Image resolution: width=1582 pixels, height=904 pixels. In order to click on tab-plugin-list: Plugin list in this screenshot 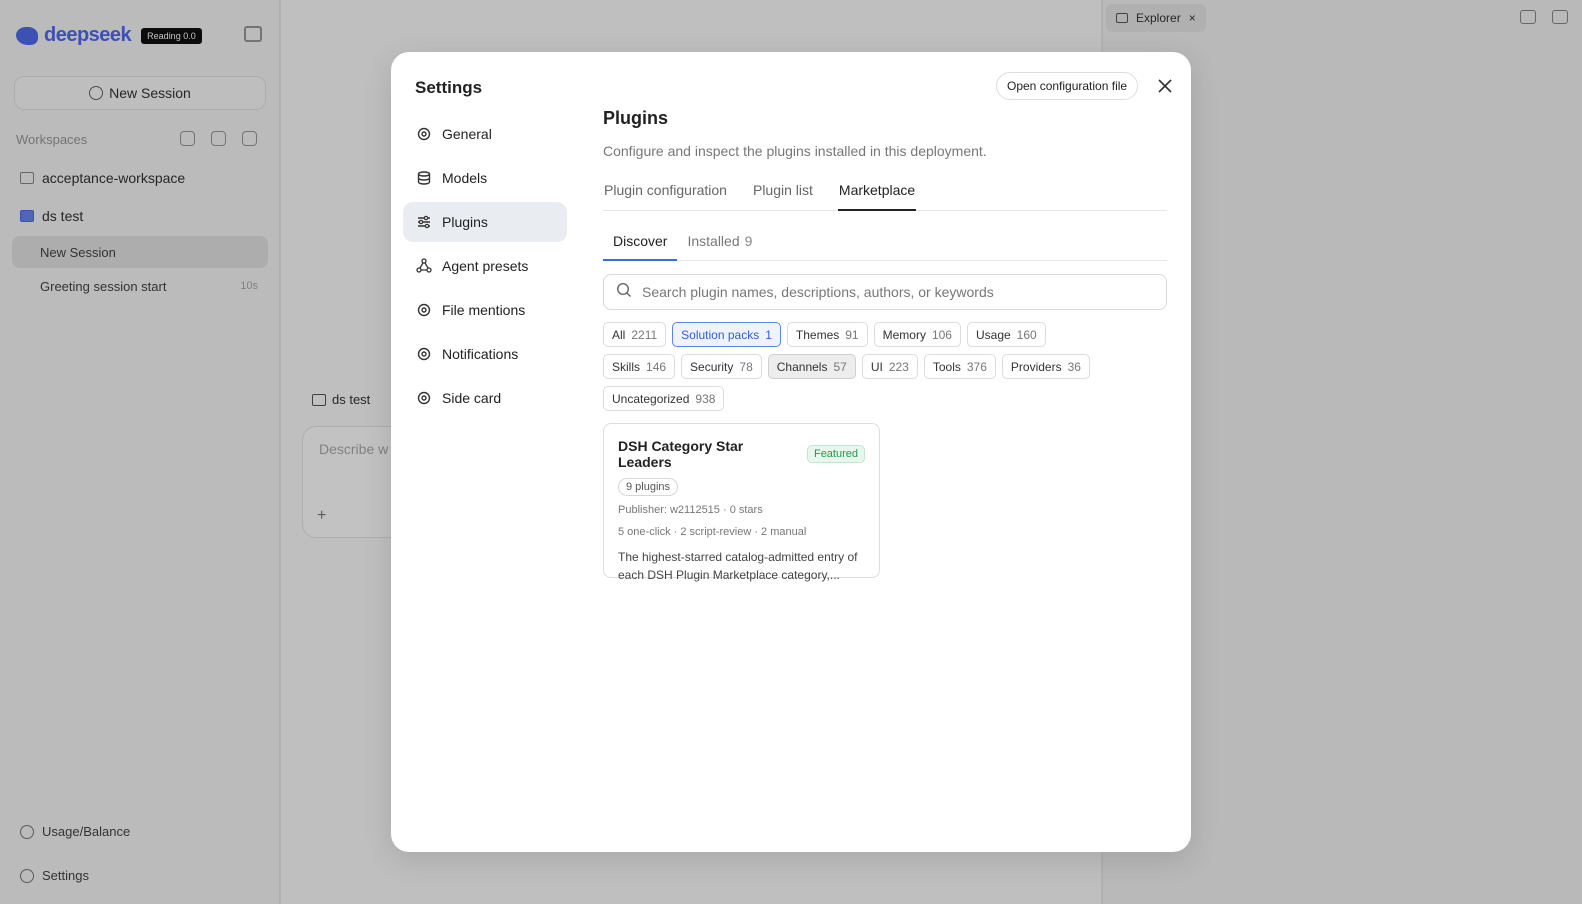, I will do `click(783, 195)`.